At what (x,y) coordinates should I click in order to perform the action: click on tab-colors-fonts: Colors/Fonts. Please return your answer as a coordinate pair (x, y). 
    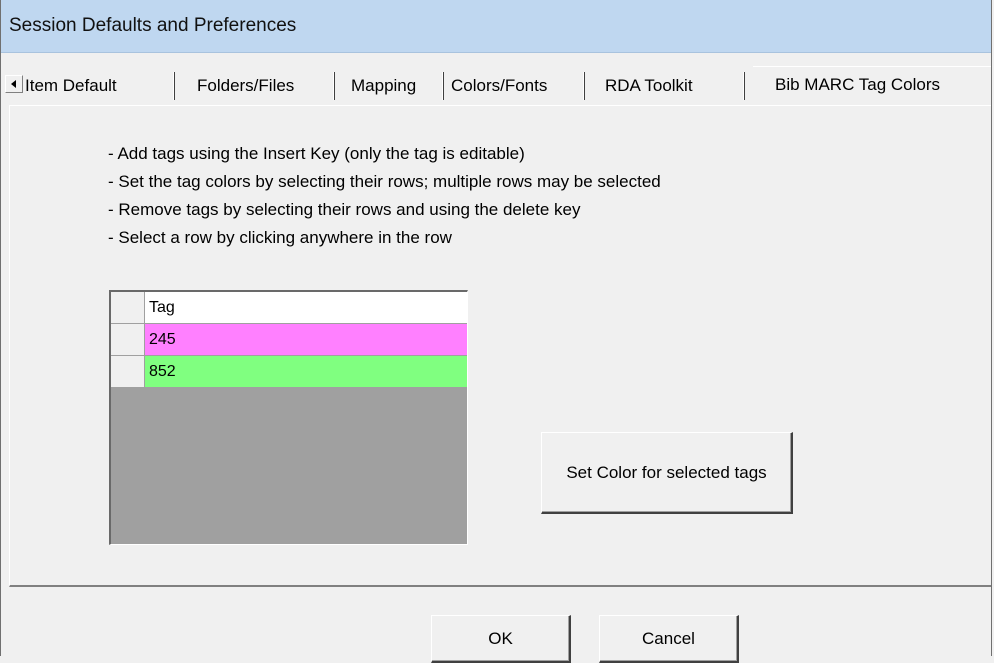
    Looking at the image, I should click on (499, 86).